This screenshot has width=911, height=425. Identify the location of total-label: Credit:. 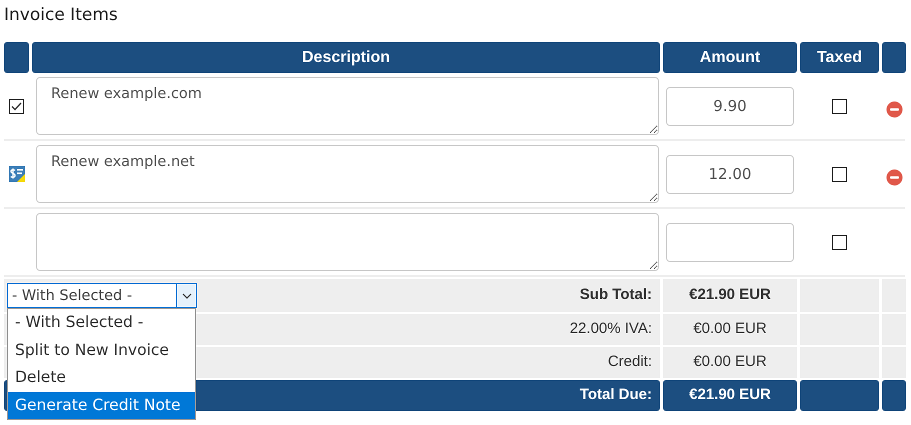
(630, 362).